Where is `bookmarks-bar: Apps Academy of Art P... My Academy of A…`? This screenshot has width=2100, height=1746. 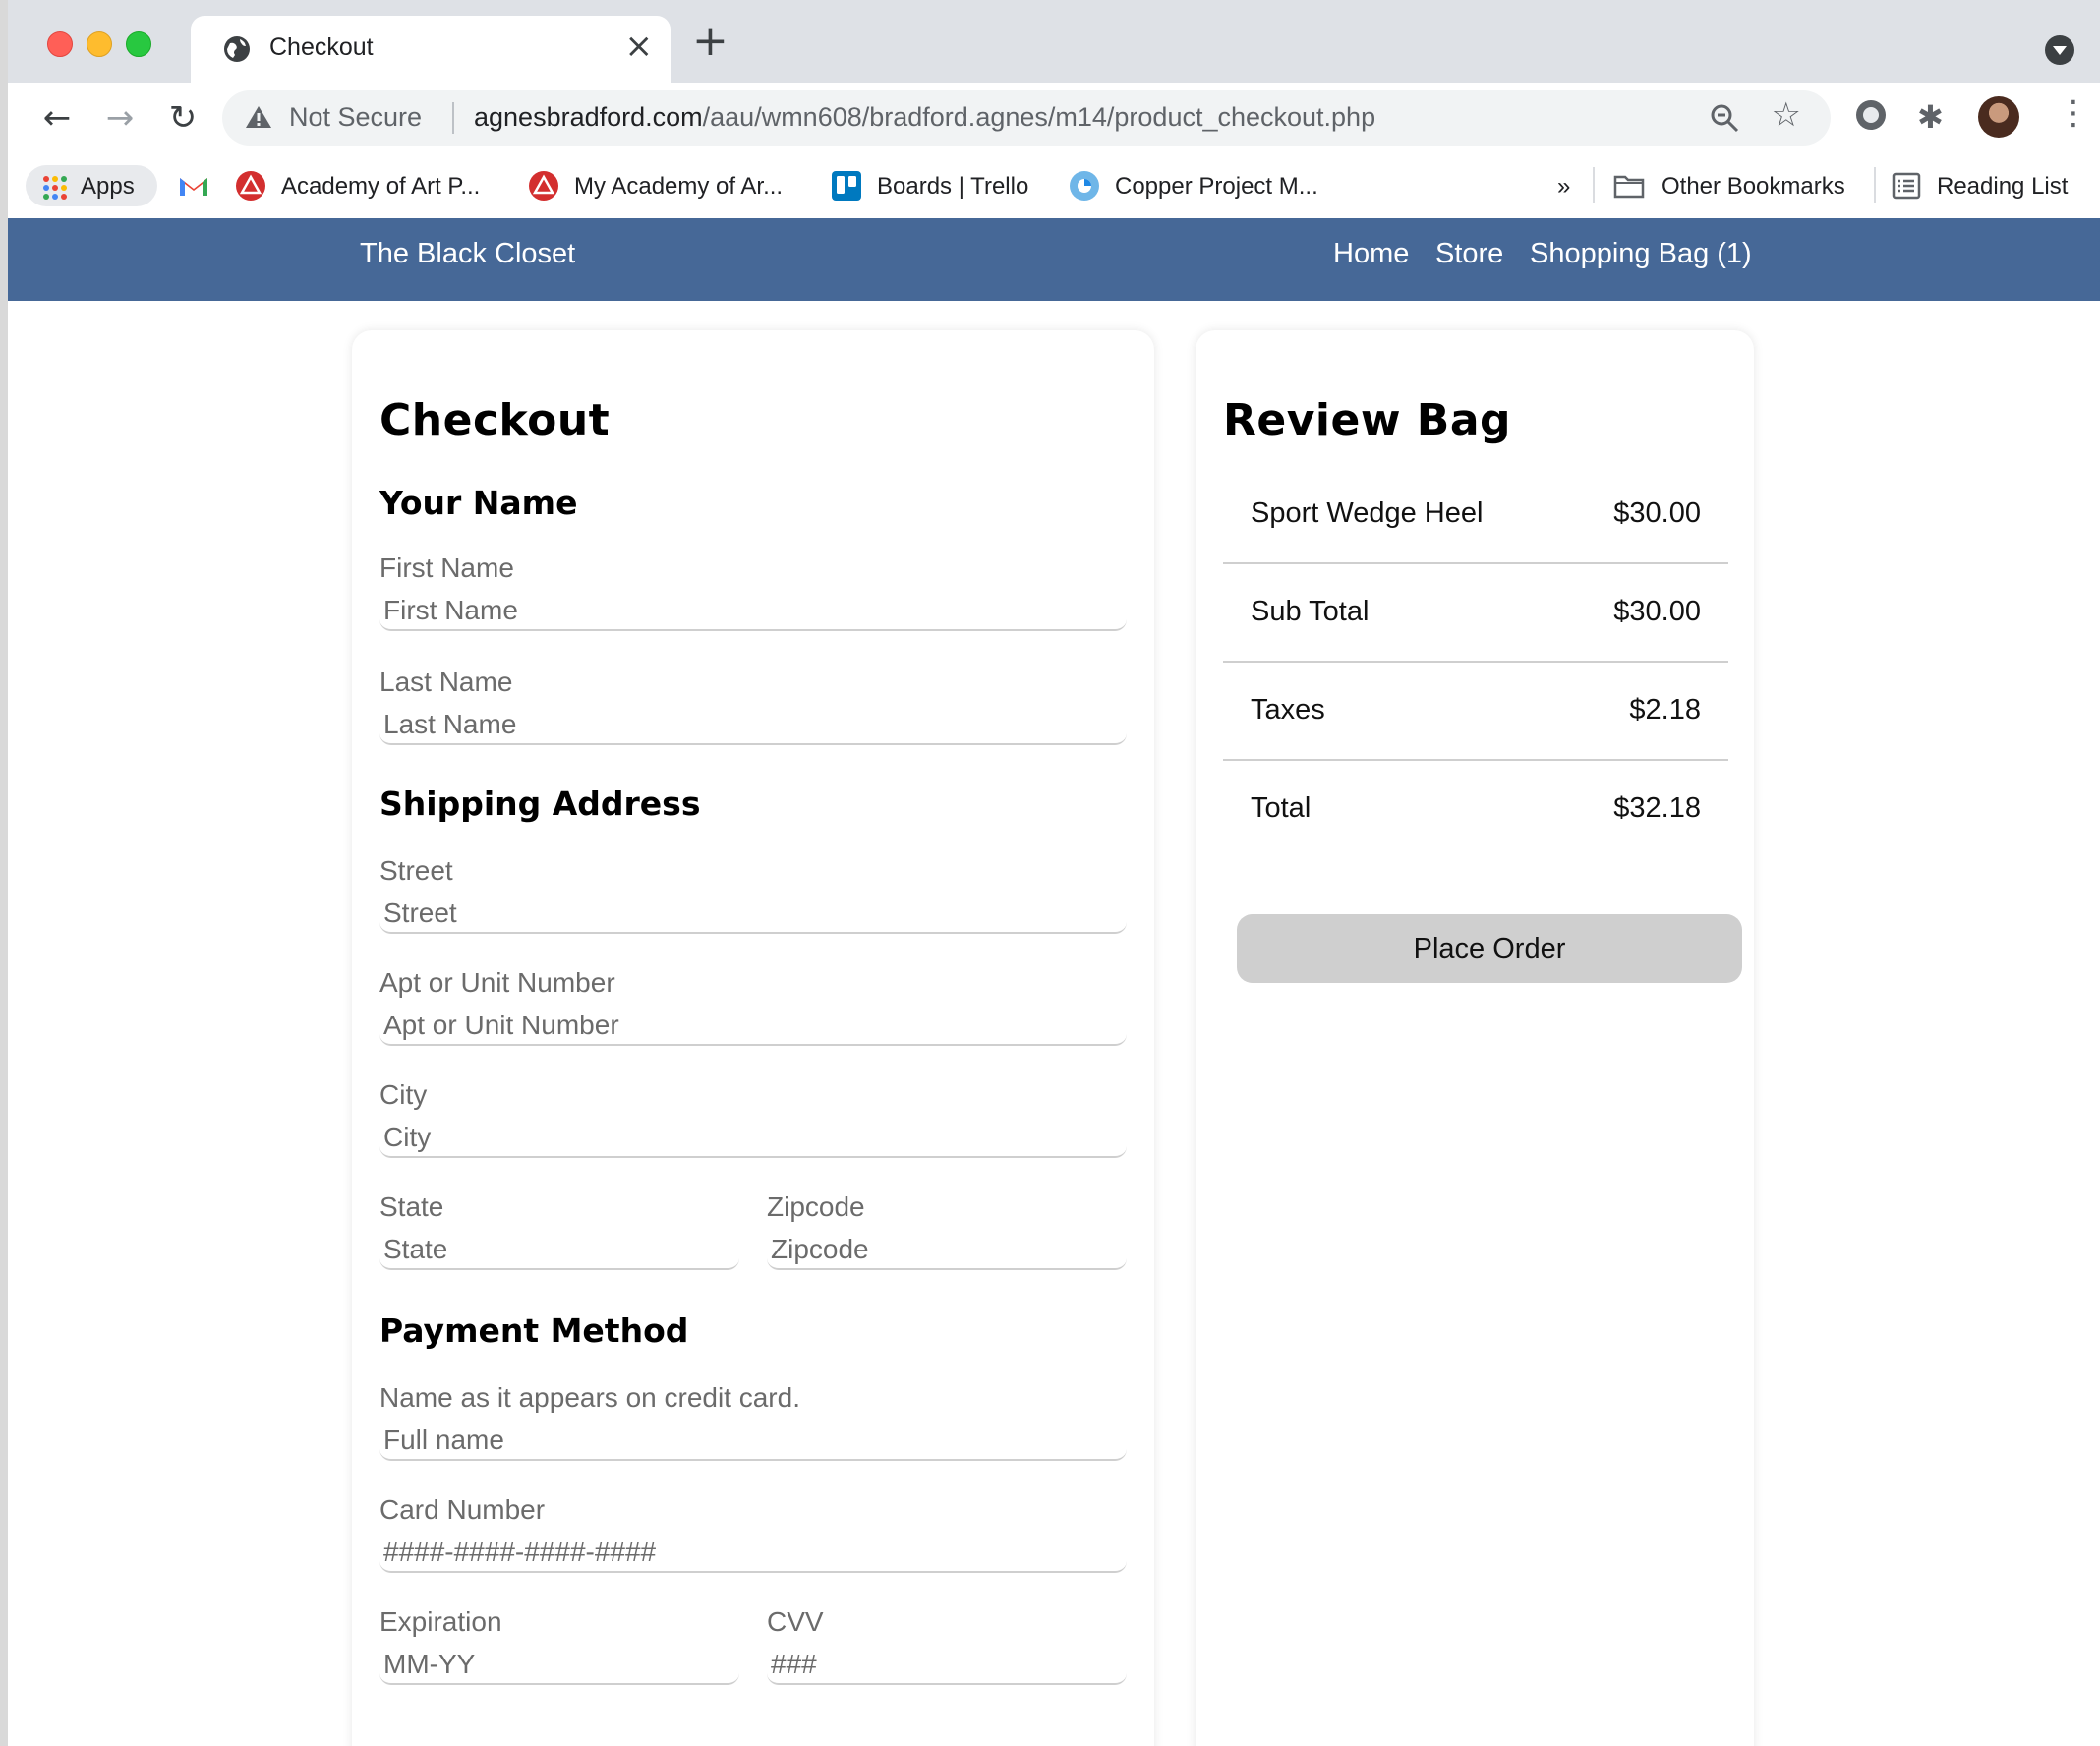 bookmarks-bar: Apps Academy of Art P... My Academy of A… is located at coordinates (1054, 186).